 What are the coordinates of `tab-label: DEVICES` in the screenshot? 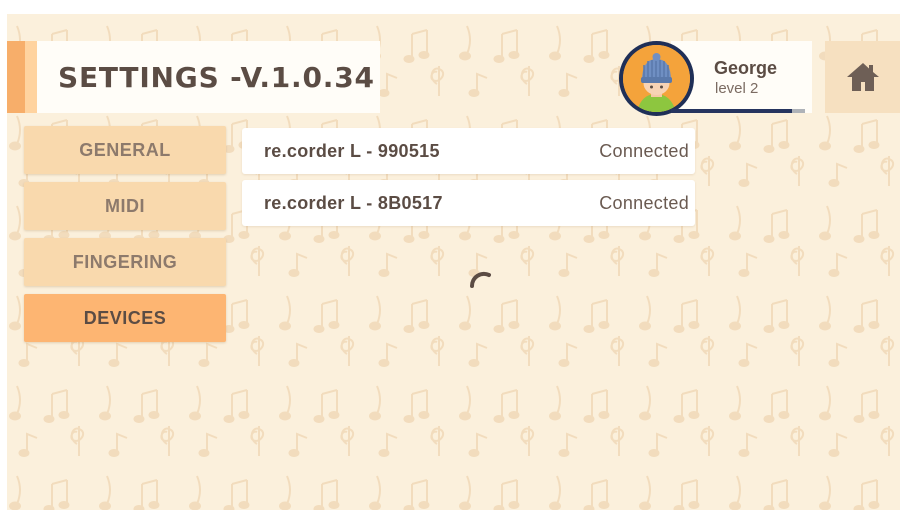 It's located at (125, 317).